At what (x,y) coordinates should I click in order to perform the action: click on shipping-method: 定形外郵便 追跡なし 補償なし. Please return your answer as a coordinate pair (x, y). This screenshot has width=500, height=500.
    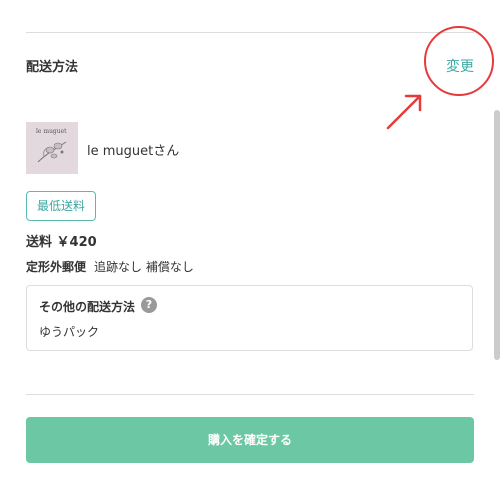
    Looking at the image, I should click on (110, 266).